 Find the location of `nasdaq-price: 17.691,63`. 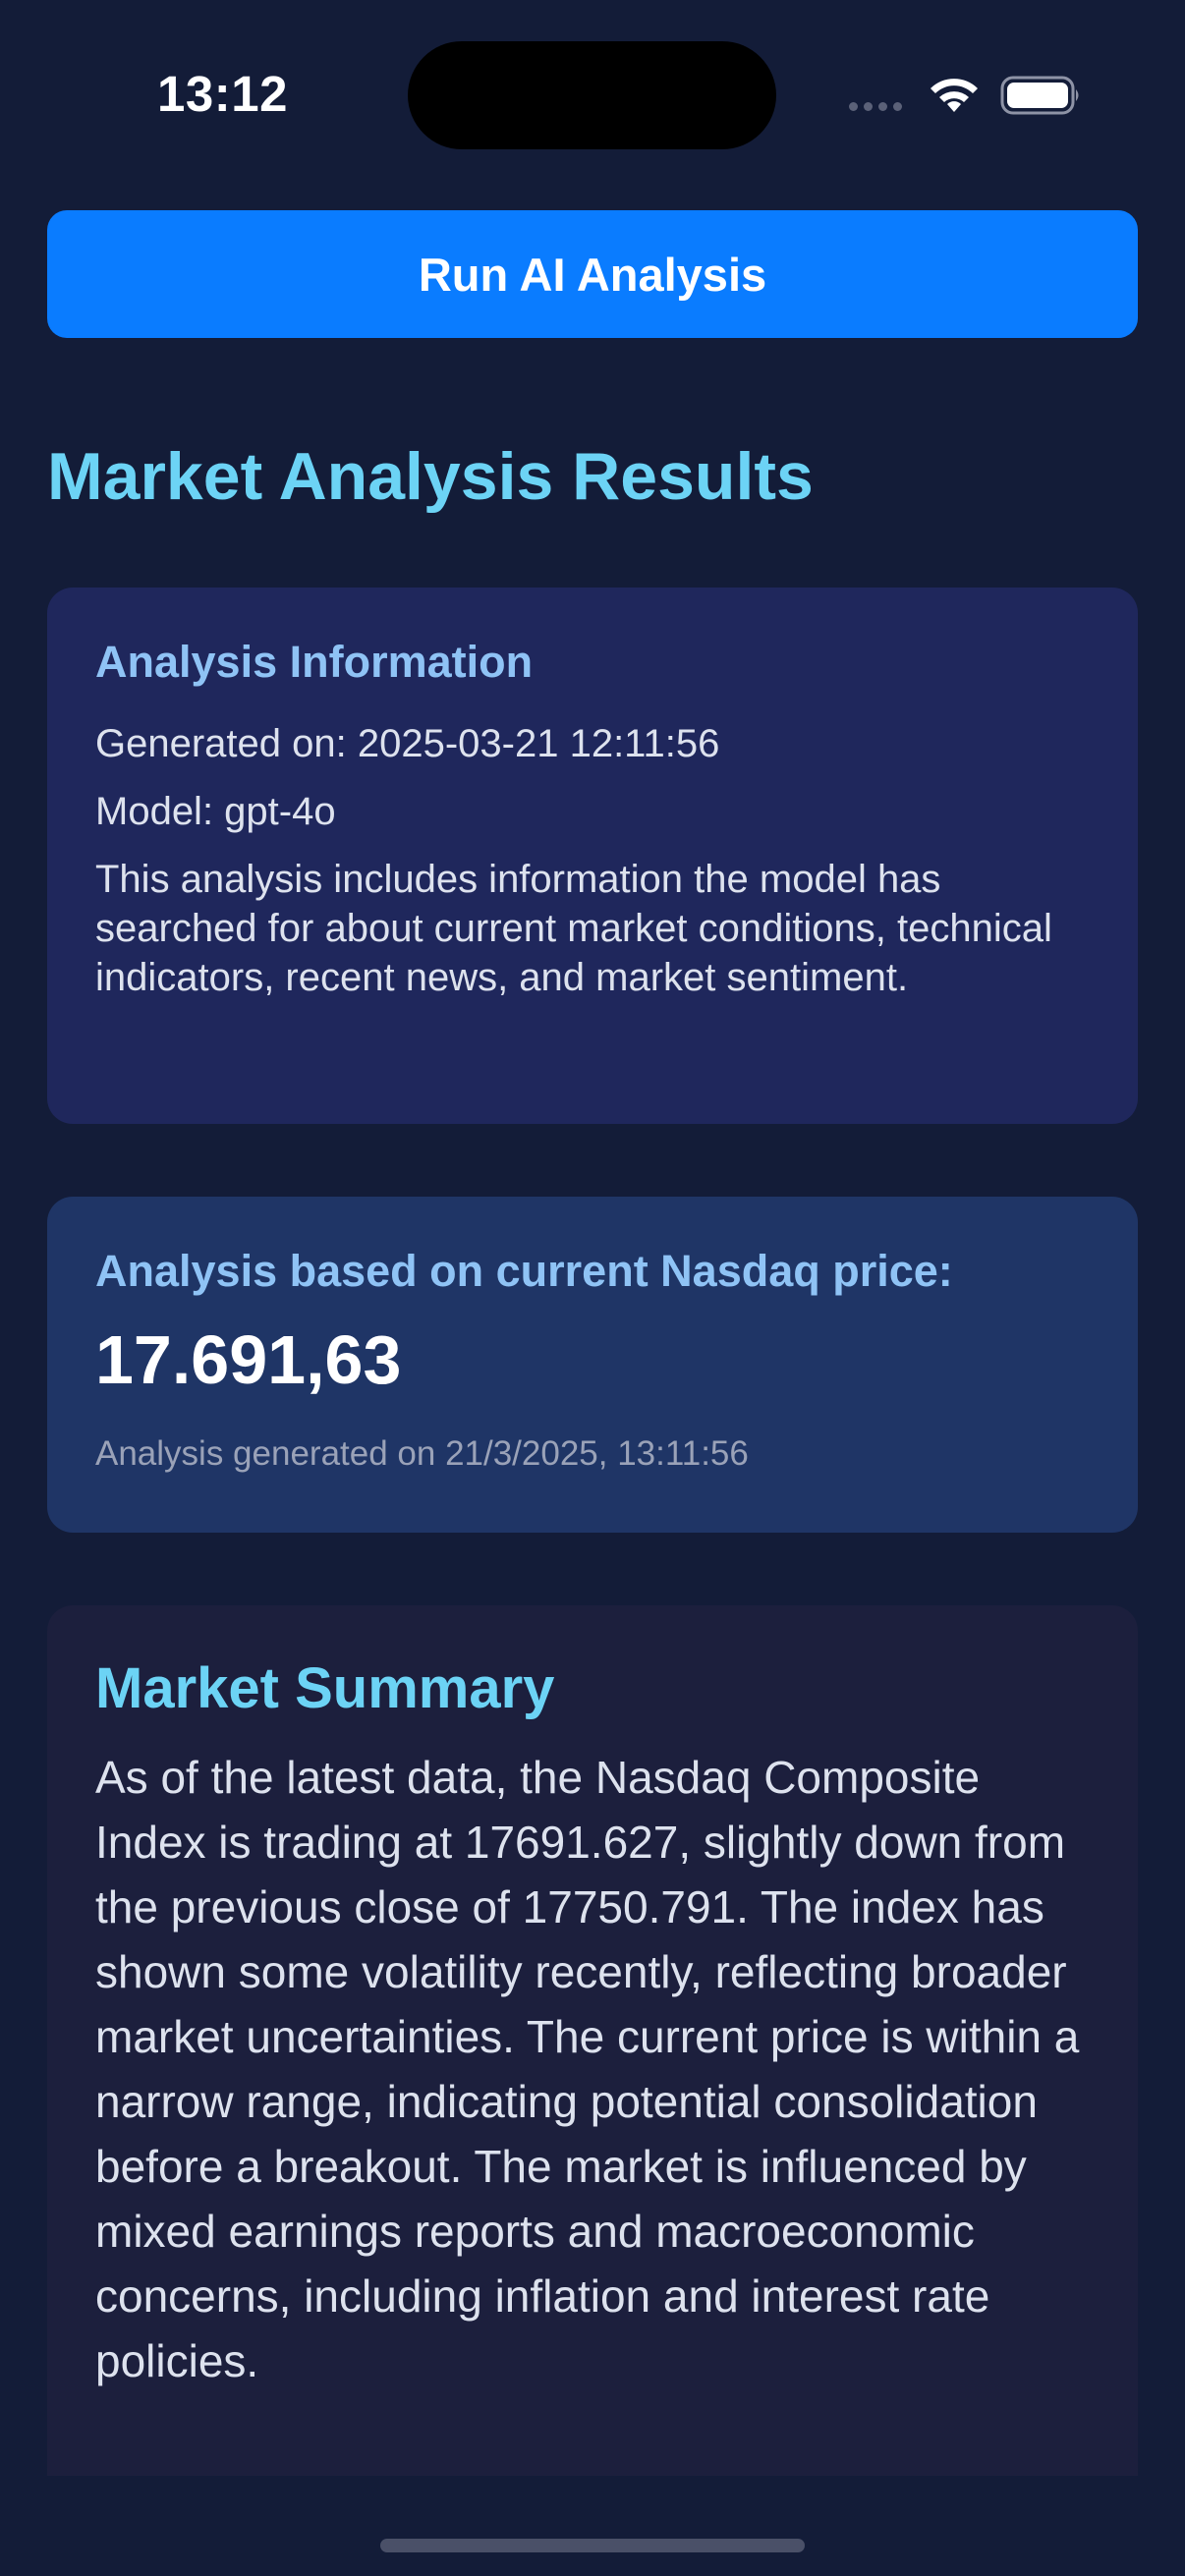

nasdaq-price: 17.691,63 is located at coordinates (249, 1359).